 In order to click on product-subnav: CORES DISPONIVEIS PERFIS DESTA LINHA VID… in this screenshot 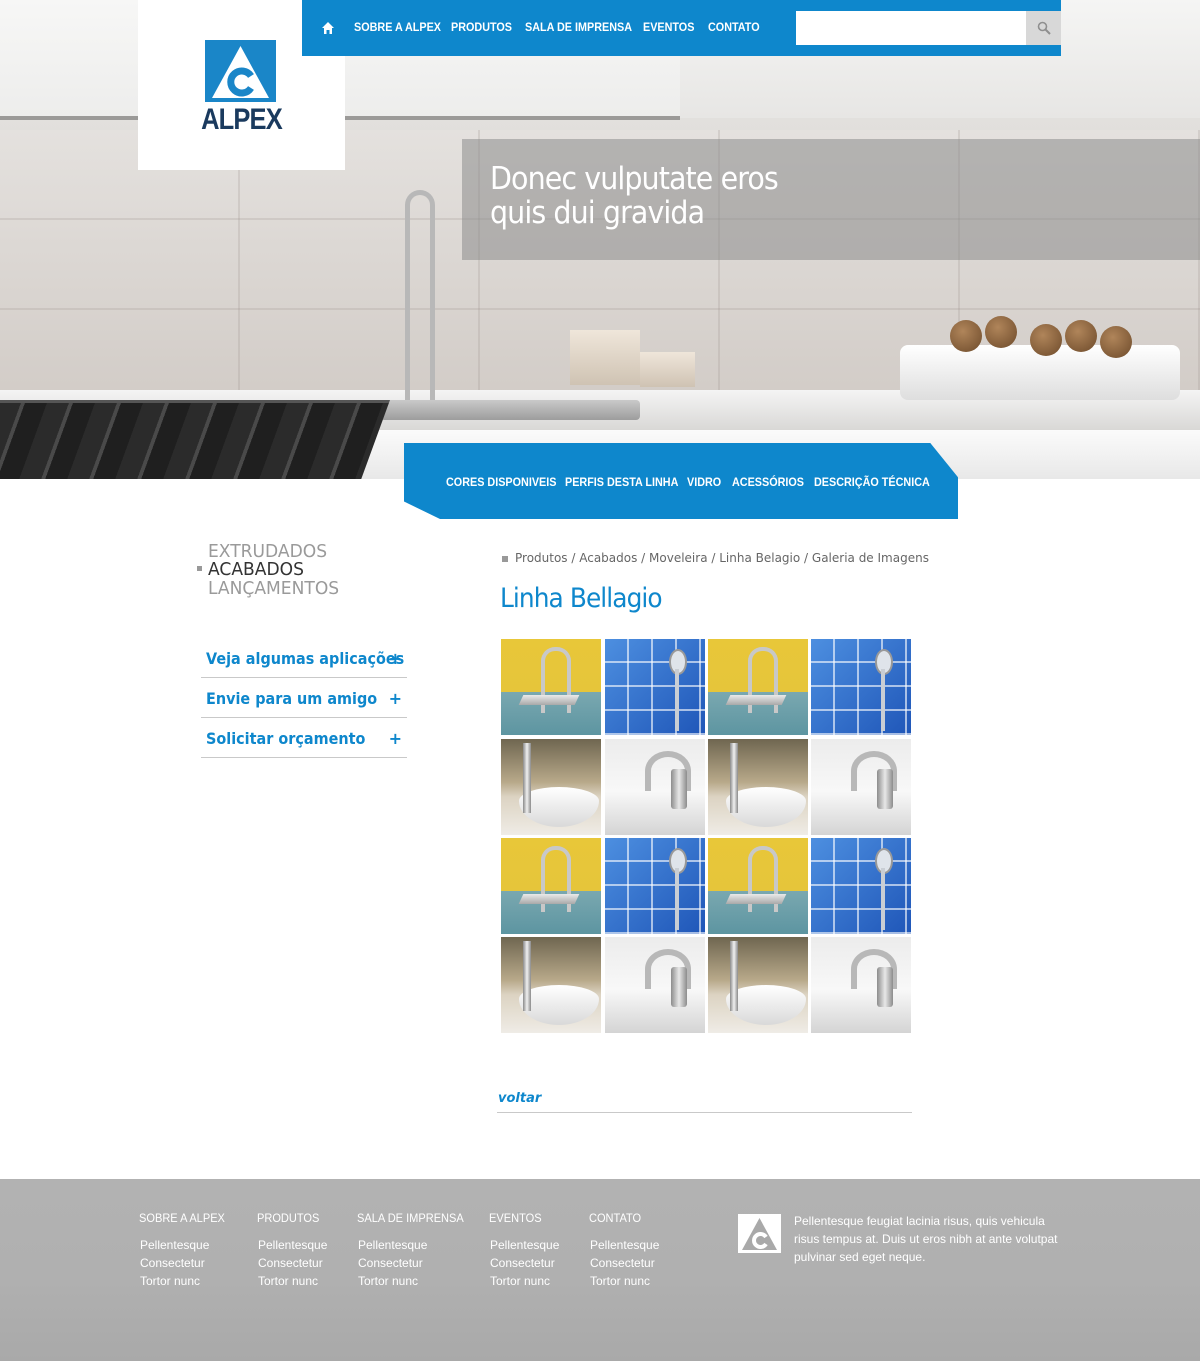, I will do `click(681, 481)`.